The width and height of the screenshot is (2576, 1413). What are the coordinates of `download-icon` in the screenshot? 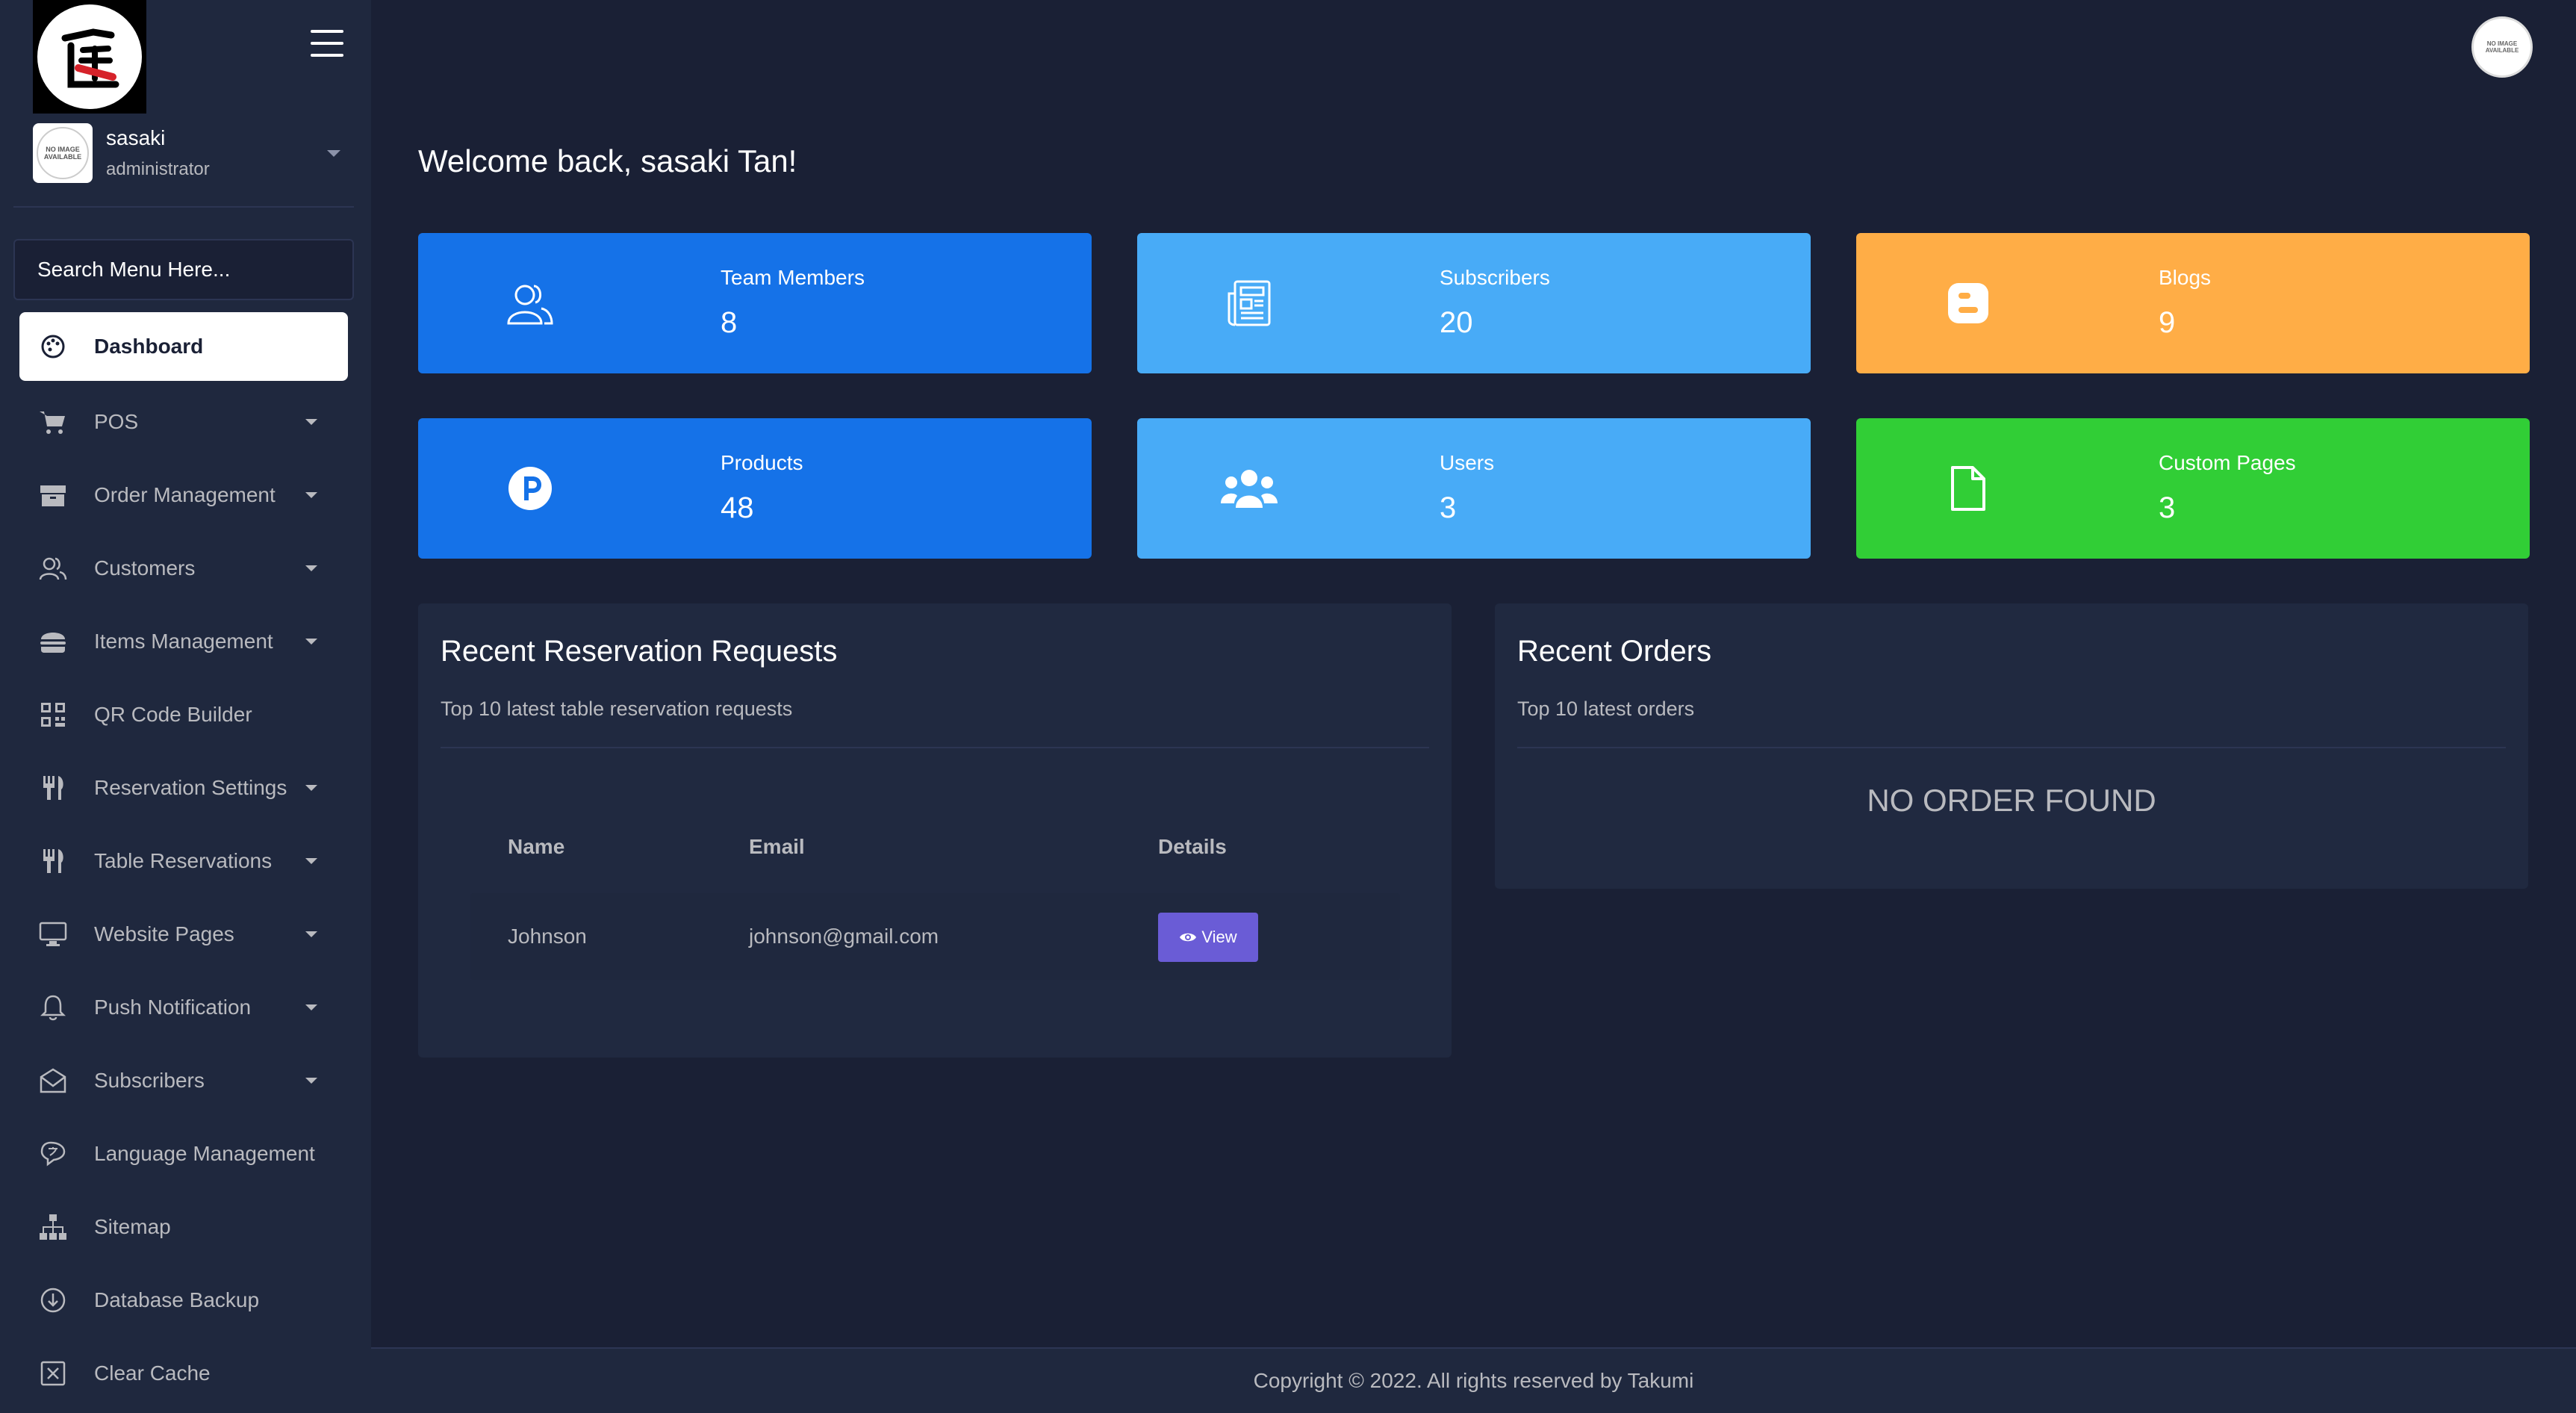 It's located at (53, 1300).